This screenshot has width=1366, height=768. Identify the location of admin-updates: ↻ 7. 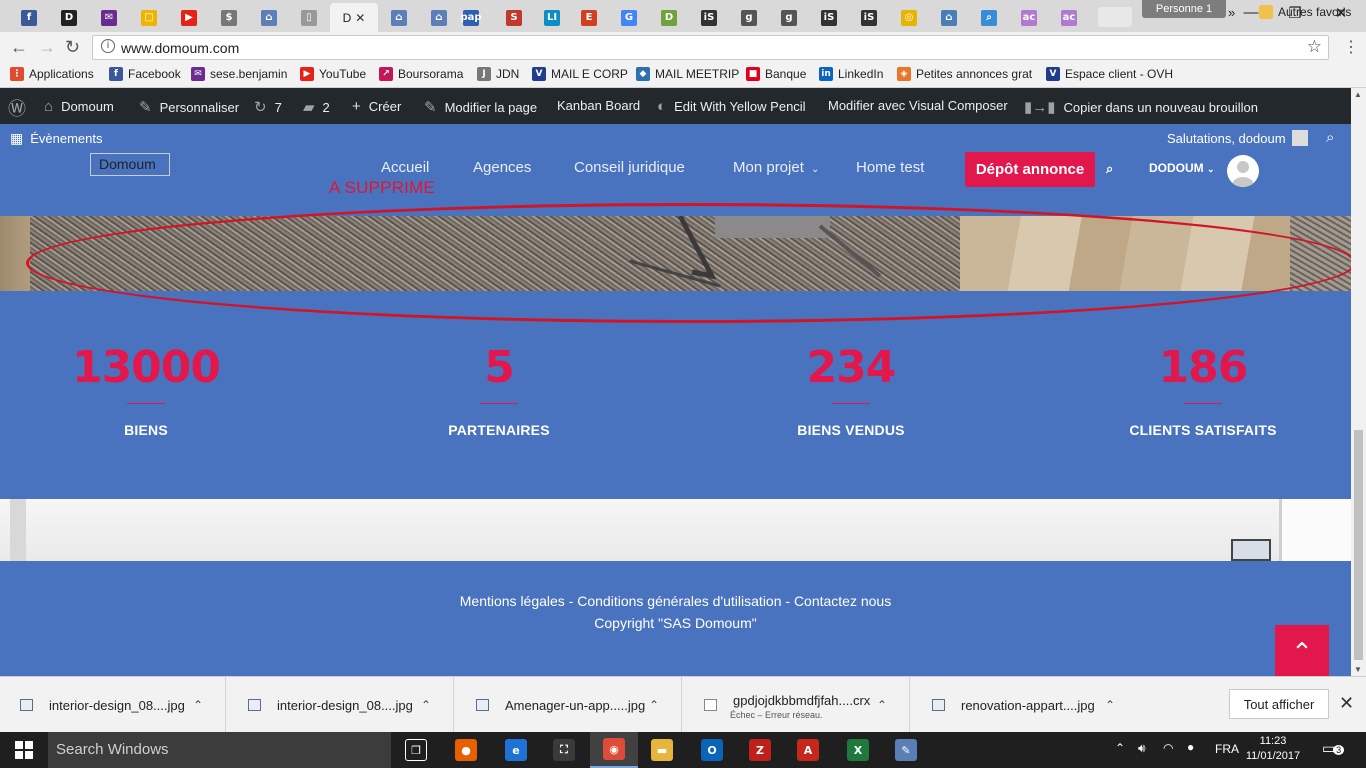
(268, 107).